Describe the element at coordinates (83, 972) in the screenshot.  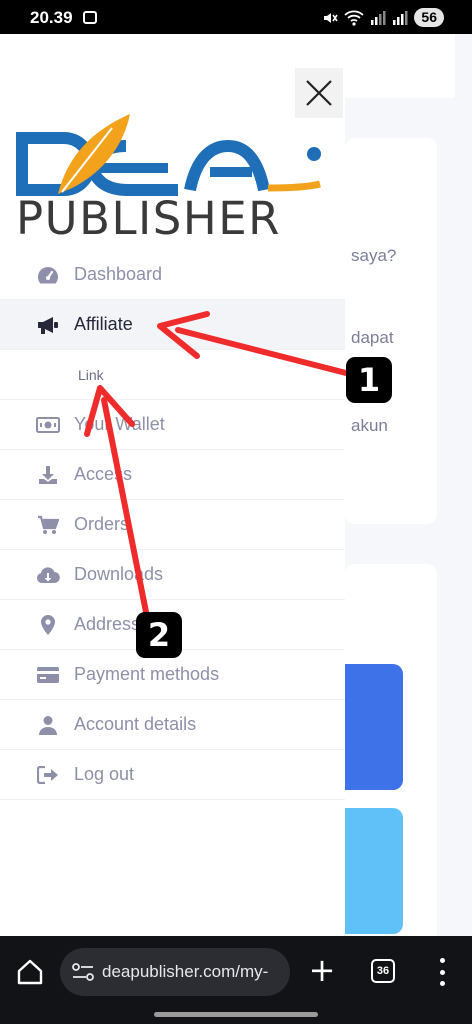
I see `site-settings-icon` at that location.